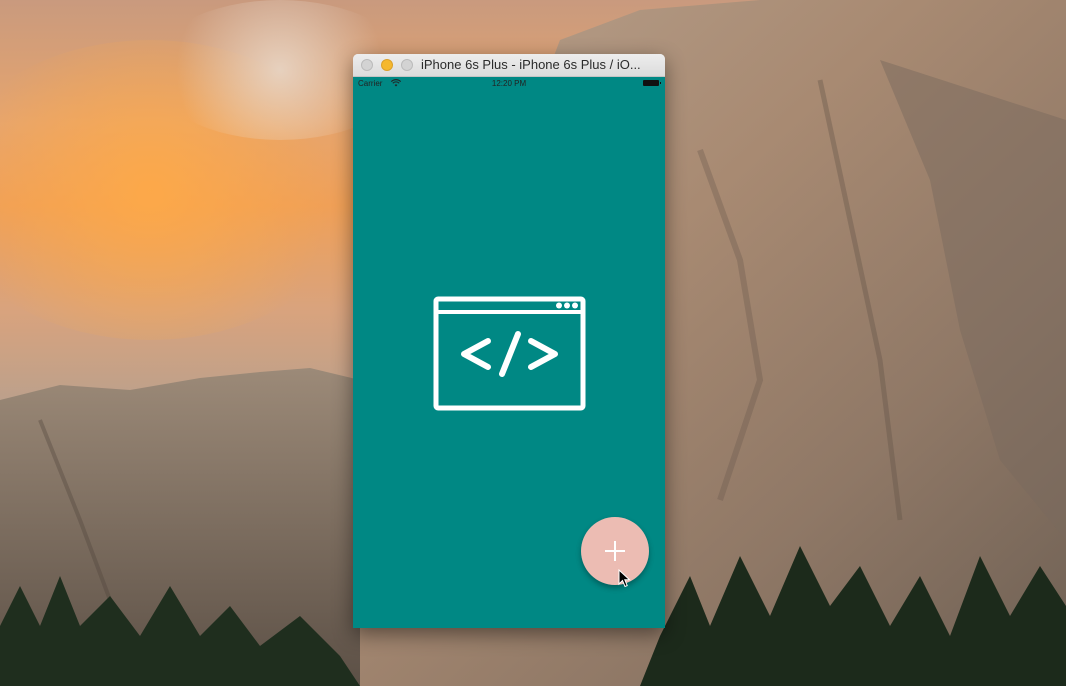 The width and height of the screenshot is (1066, 686). I want to click on status-bar: Carrier 12:20 PM, so click(509, 83).